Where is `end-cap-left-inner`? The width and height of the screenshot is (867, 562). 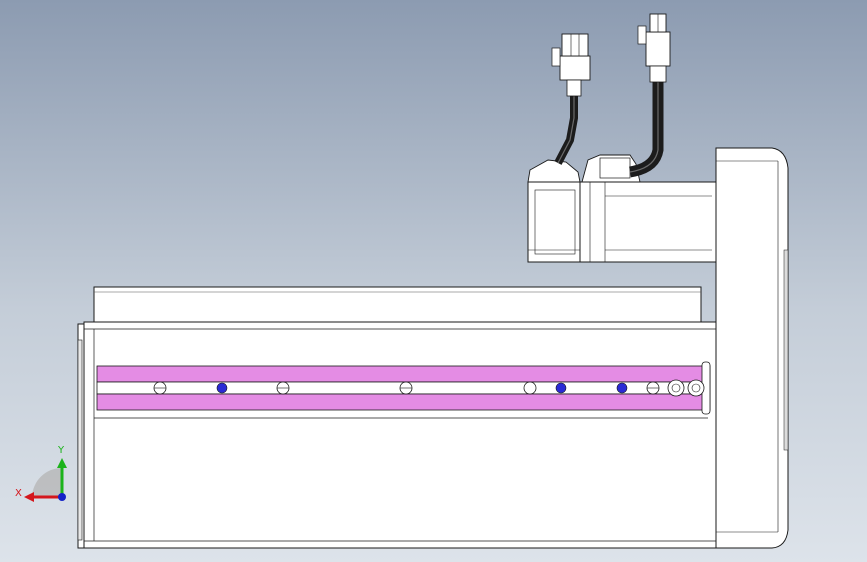 end-cap-left-inner is located at coordinates (80, 440).